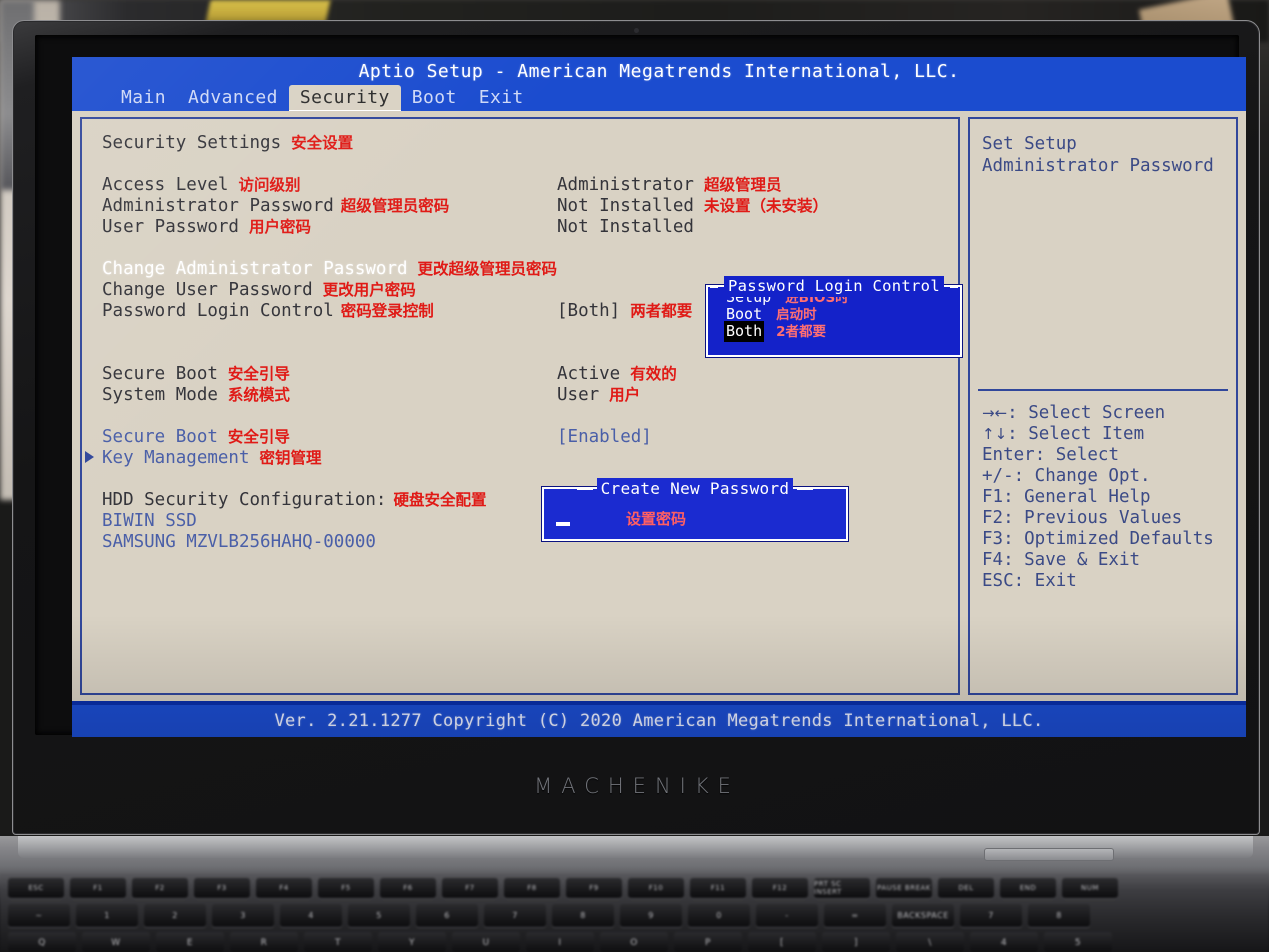 The height and width of the screenshot is (952, 1269). What do you see at coordinates (116, 942) in the screenshot?
I see `keyboard-key-alpha: W` at bounding box center [116, 942].